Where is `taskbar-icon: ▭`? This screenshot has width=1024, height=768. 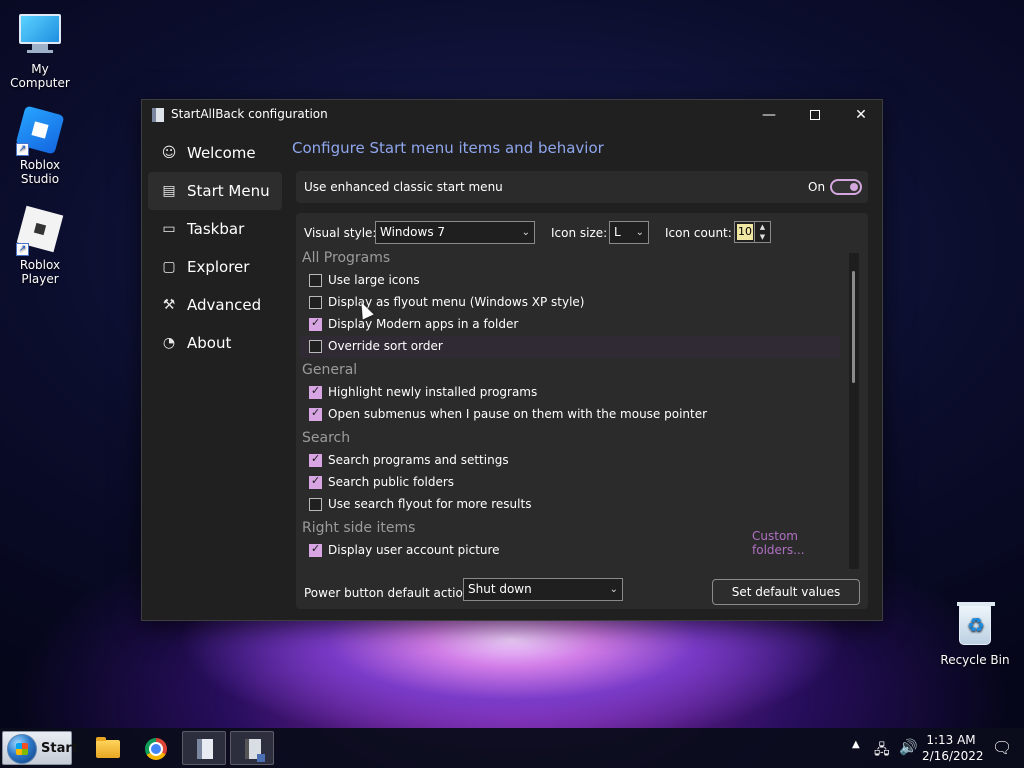
taskbar-icon: ▭ is located at coordinates (169, 229).